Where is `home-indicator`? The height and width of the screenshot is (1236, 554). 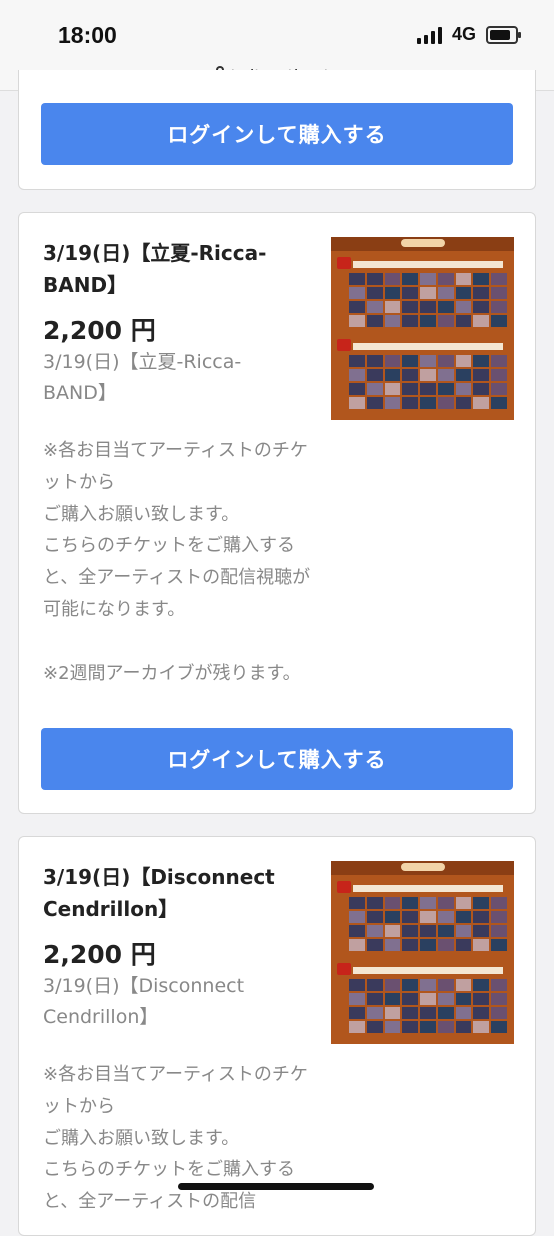 home-indicator is located at coordinates (276, 1186).